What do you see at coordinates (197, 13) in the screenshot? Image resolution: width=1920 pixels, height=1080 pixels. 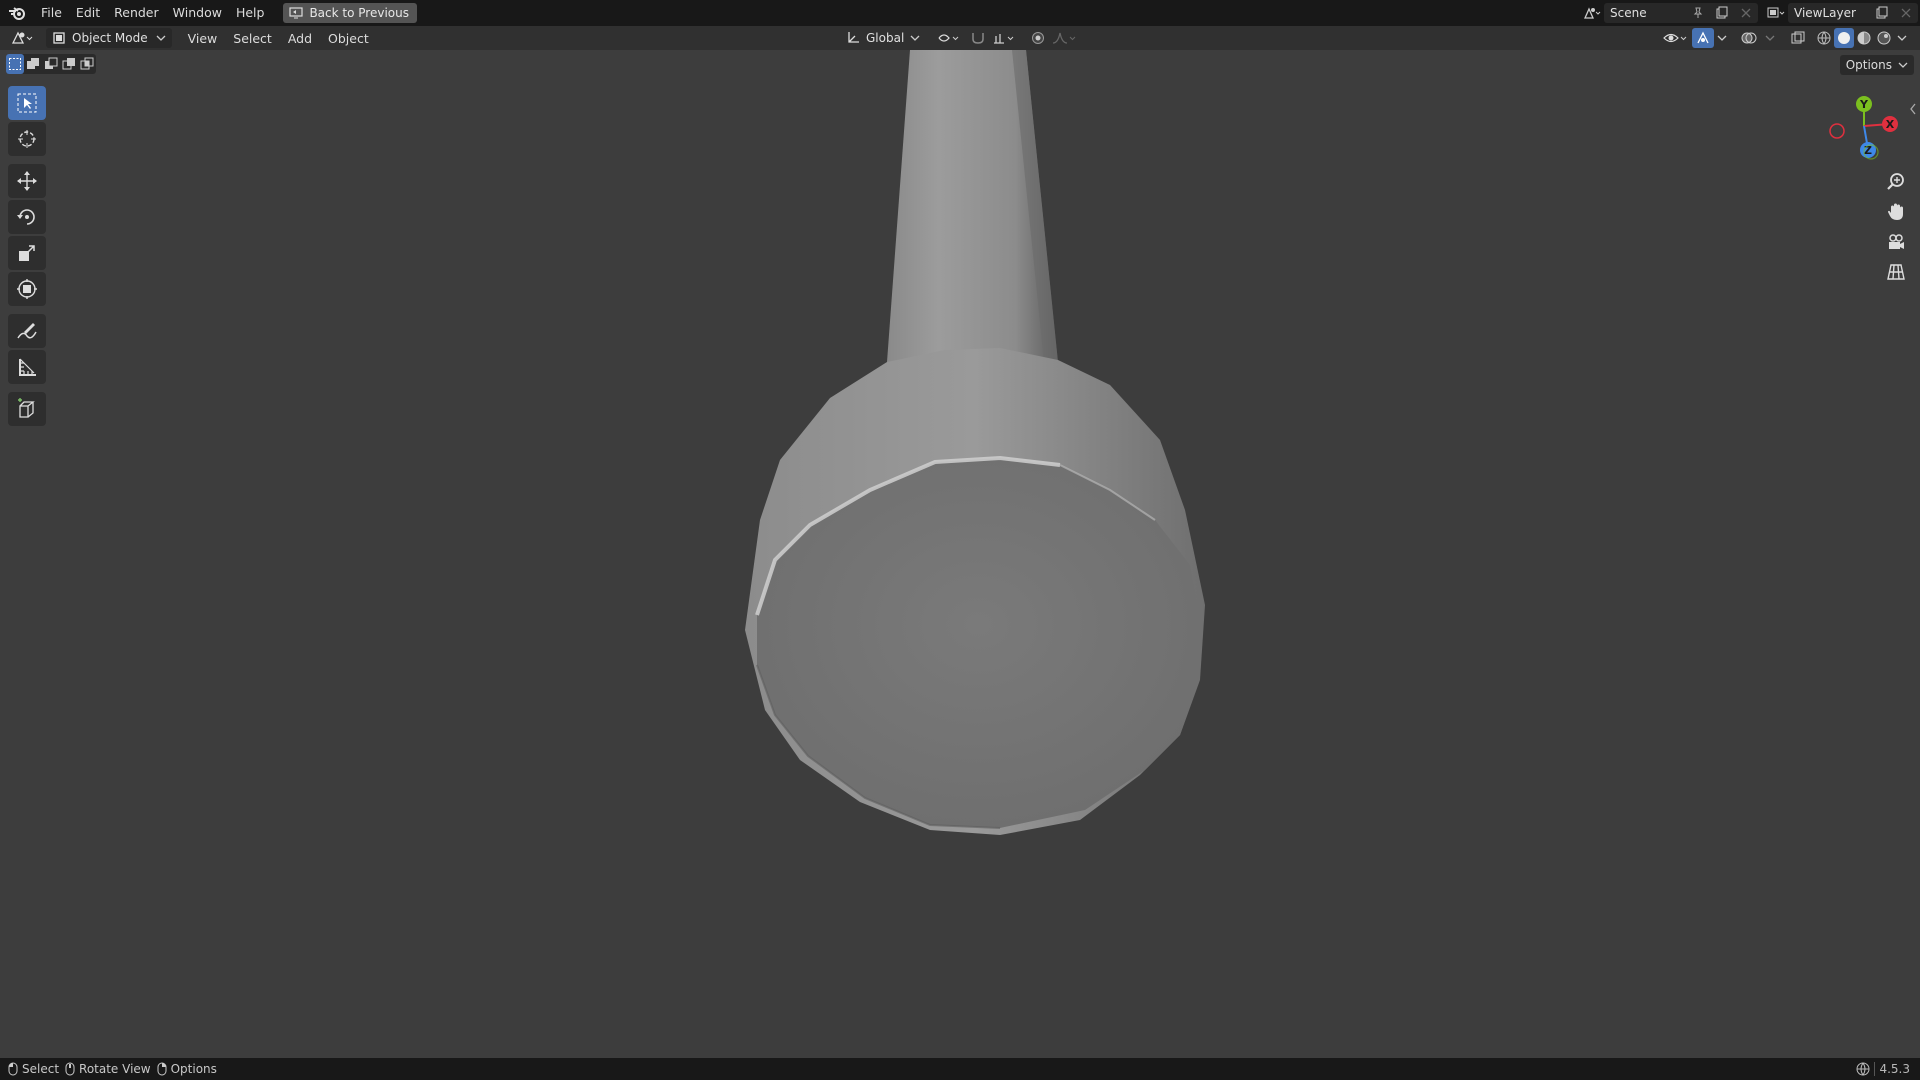 I see `menu-window: Window` at bounding box center [197, 13].